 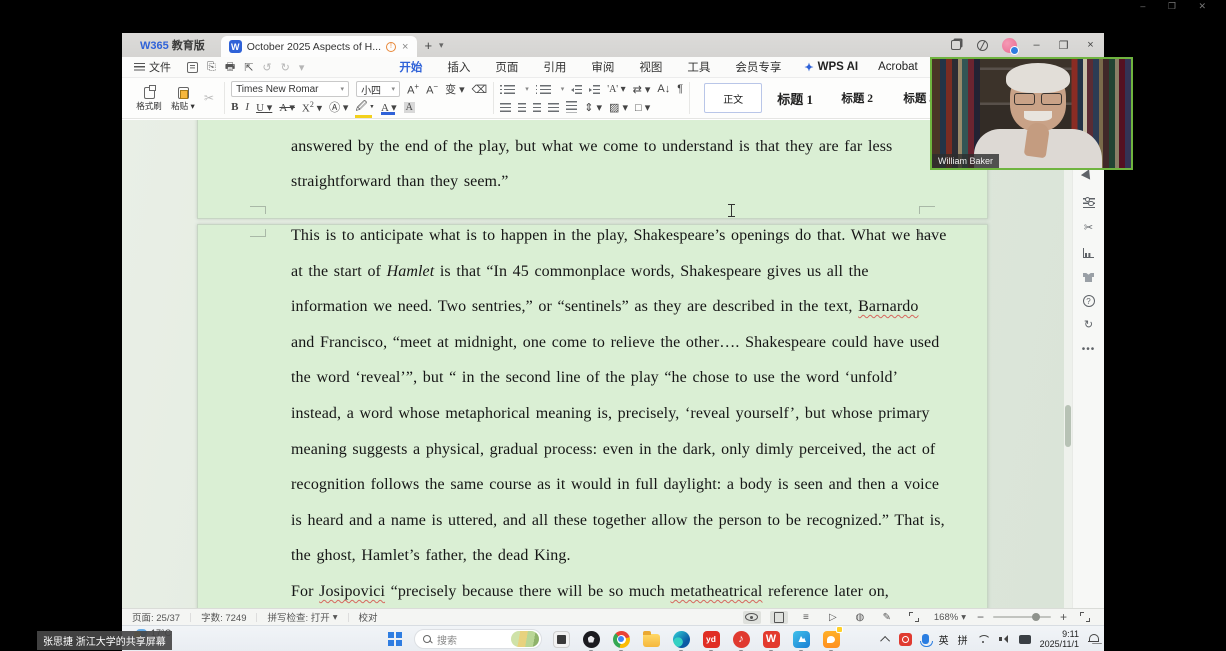 I want to click on align-center-icon, so click(x=522, y=107).